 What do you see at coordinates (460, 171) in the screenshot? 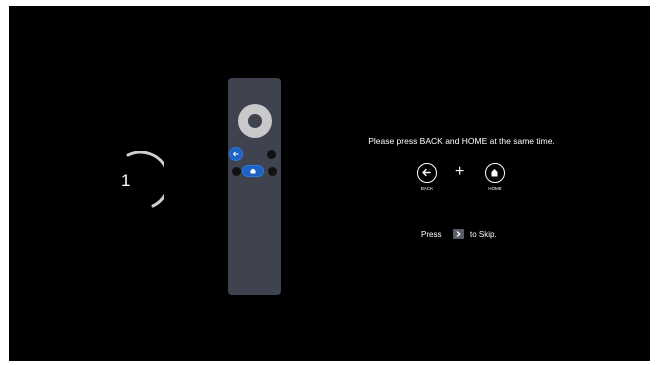
I see `plus-sign: +` at bounding box center [460, 171].